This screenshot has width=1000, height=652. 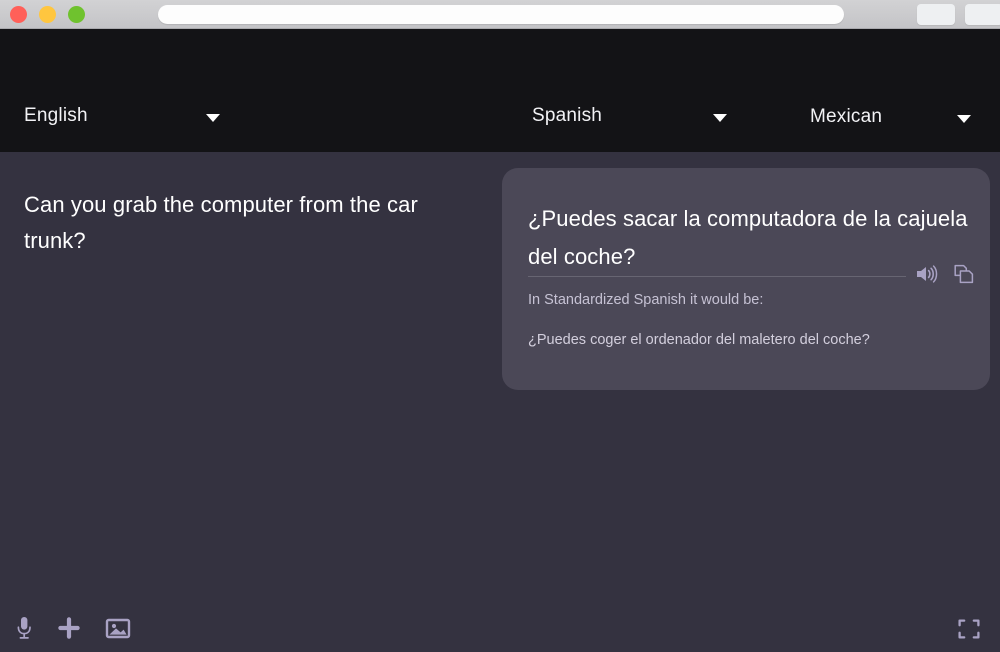 I want to click on input-toolbar, so click(x=73, y=628).